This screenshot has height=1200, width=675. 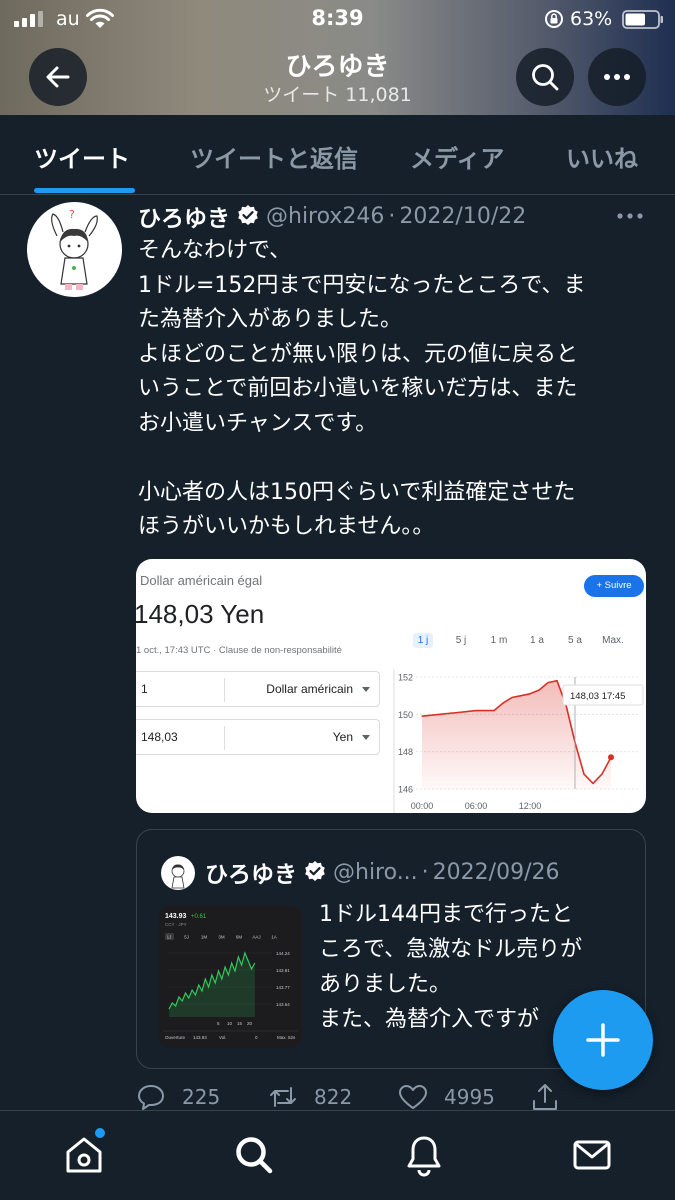 I want to click on tweet-text-line: ほうがいいかもしれません。。, so click(x=286, y=526).